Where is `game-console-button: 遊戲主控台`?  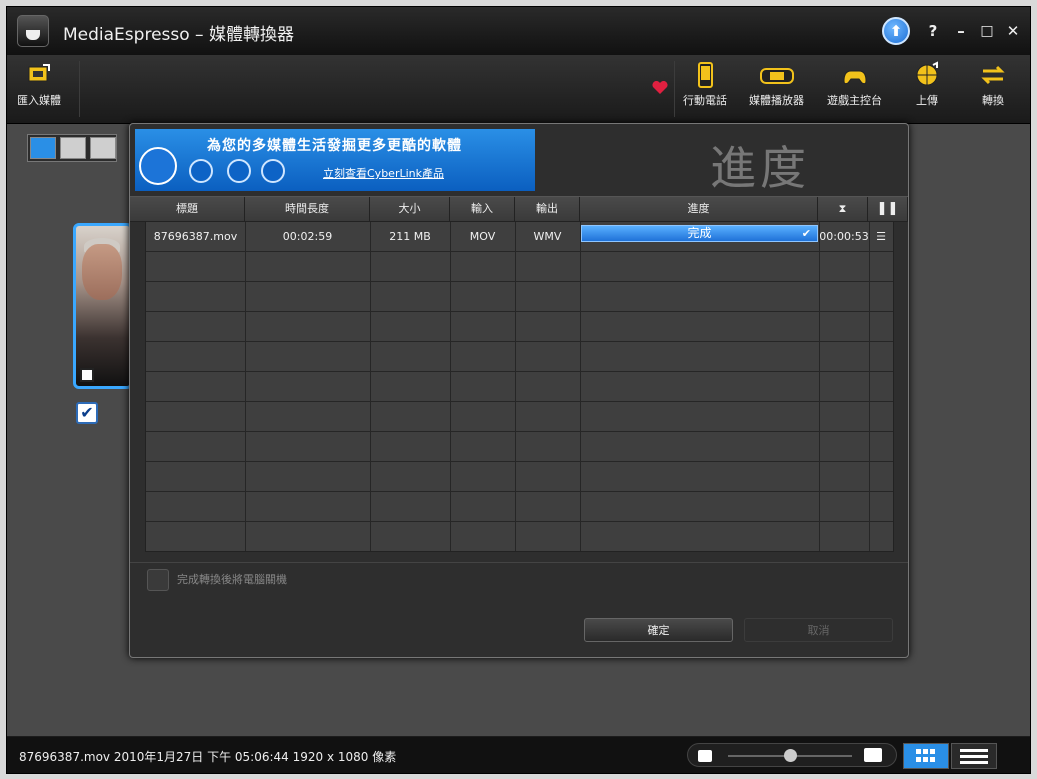 game-console-button: 遊戲主控台 is located at coordinates (854, 84).